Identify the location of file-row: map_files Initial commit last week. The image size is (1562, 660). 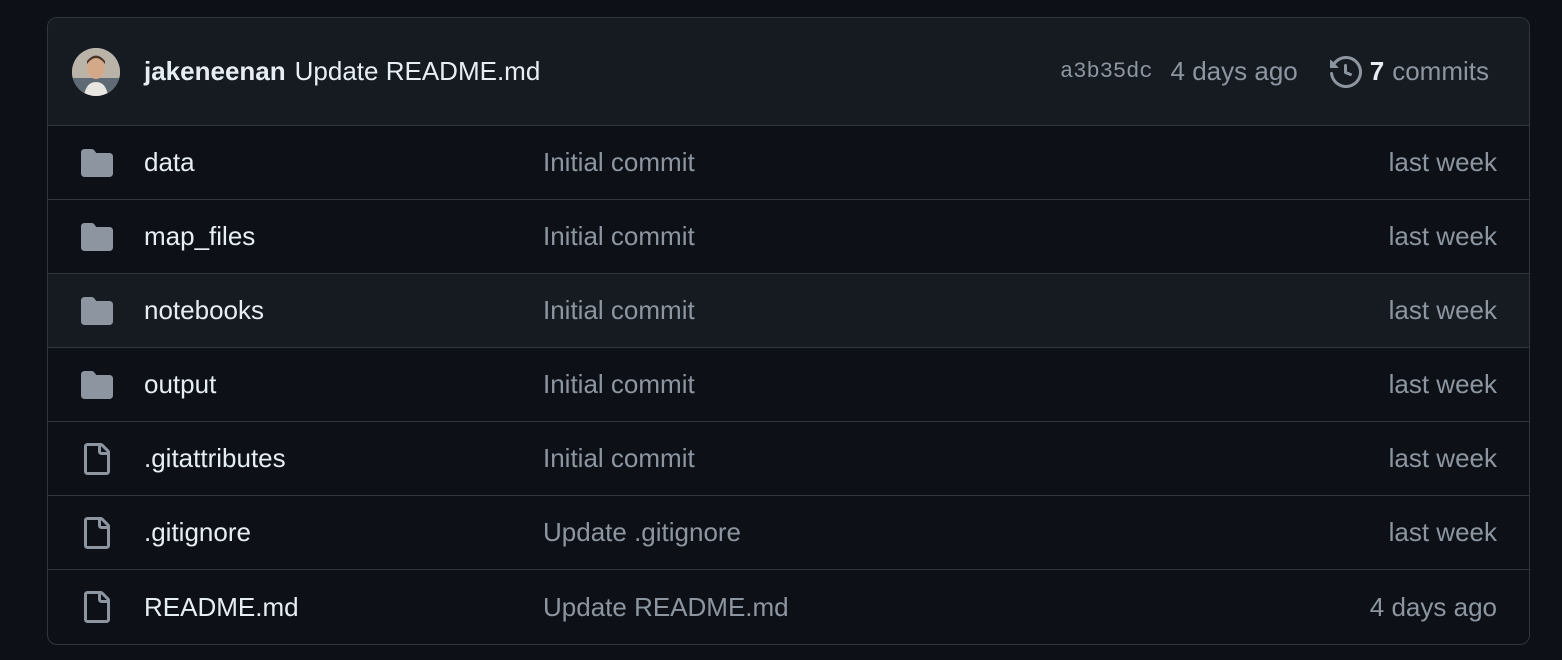
(788, 237).